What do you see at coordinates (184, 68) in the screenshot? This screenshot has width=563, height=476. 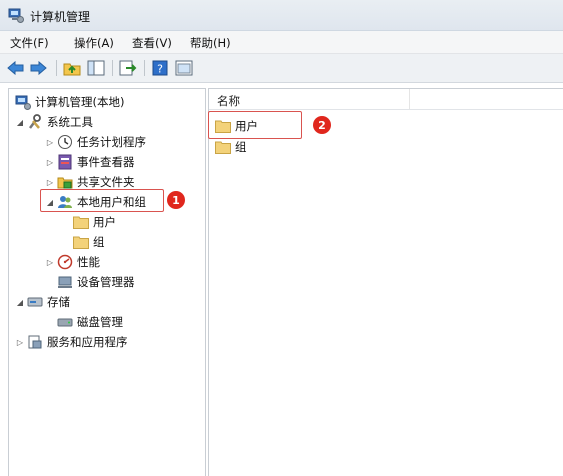 I see `properties-icon` at bounding box center [184, 68].